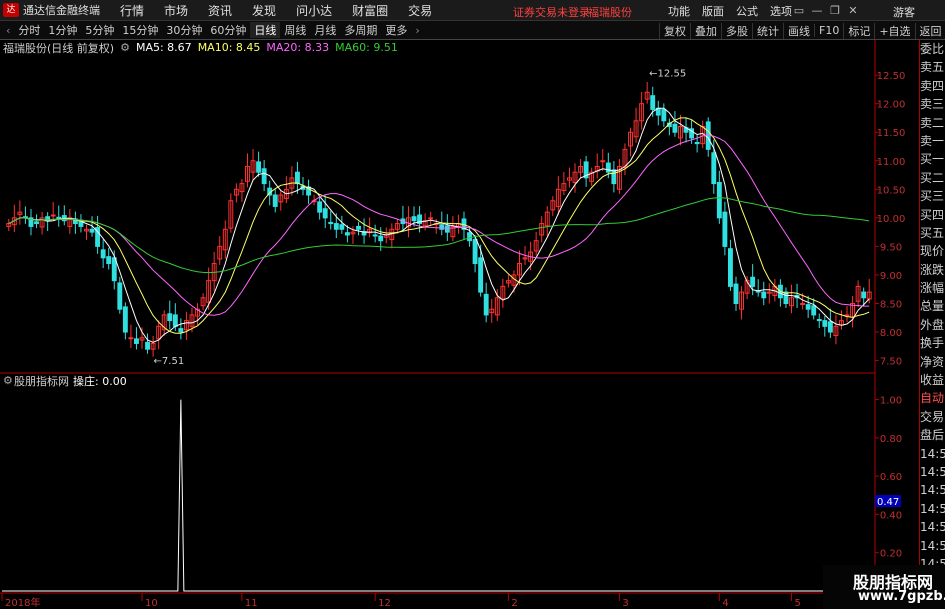  What do you see at coordinates (835, 10) in the screenshot?
I see `restore-icon: ❐` at bounding box center [835, 10].